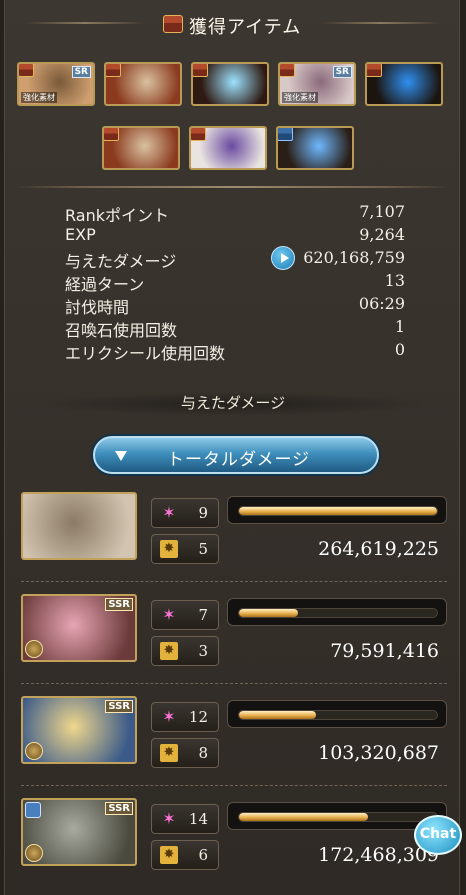 This screenshot has width=466, height=895. I want to click on skill-count: 14, so click(198, 819).